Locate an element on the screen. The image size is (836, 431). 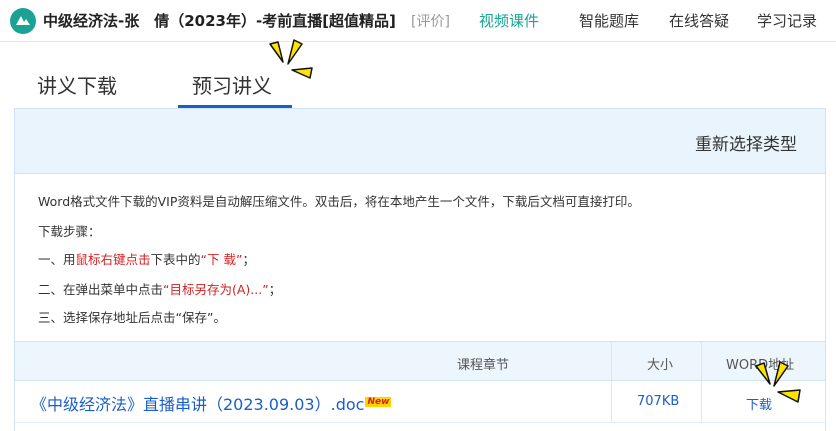
steps-title: 下载步骤： is located at coordinates (69, 231).